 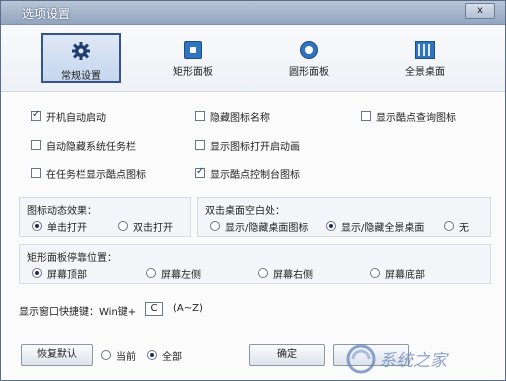 I want to click on double-click-option: 双击打开, so click(x=145, y=226).